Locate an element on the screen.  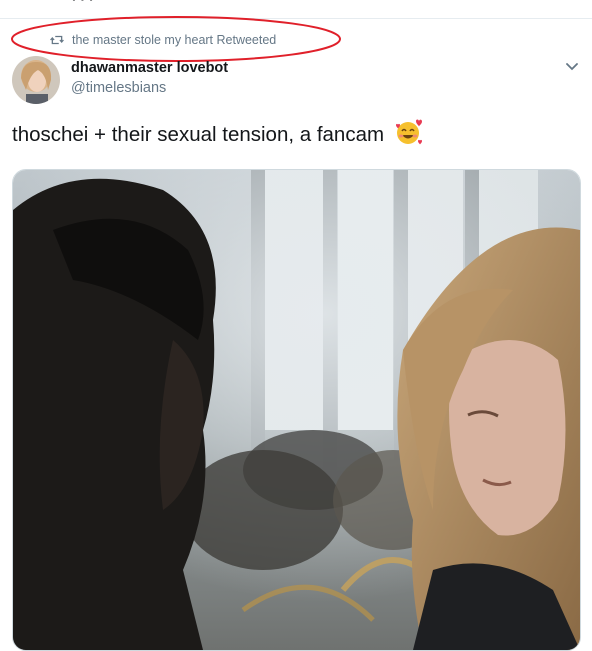
retweet-context: the master stole my heart Retweeted is located at coordinates (163, 40).